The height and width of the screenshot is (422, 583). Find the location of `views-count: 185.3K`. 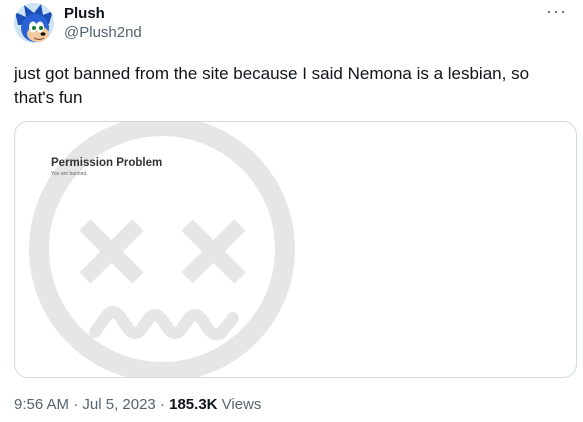

views-count: 185.3K is located at coordinates (193, 404).